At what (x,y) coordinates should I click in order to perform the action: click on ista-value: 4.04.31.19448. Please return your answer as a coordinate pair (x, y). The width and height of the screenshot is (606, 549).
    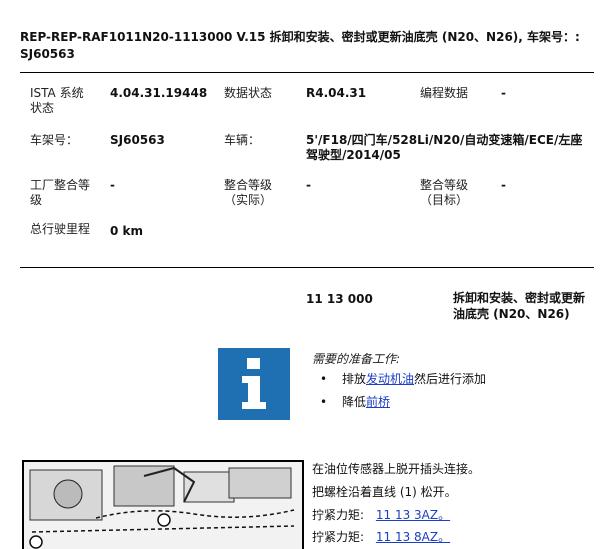
    Looking at the image, I should click on (159, 93).